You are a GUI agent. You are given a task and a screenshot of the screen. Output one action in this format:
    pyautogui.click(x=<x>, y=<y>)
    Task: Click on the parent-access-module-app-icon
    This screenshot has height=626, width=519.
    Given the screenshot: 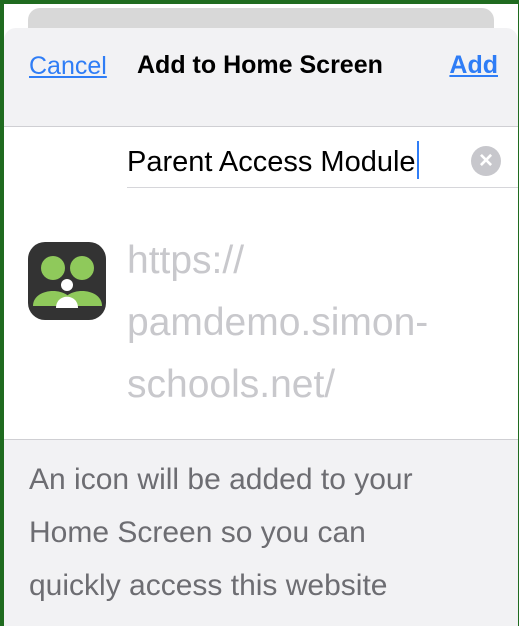 What is the action you would take?
    pyautogui.click(x=67, y=281)
    